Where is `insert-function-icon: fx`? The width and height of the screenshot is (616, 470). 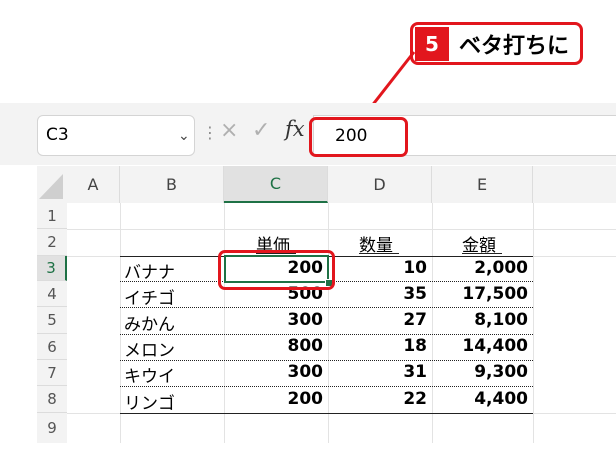
insert-function-icon: fx is located at coordinates (295, 129).